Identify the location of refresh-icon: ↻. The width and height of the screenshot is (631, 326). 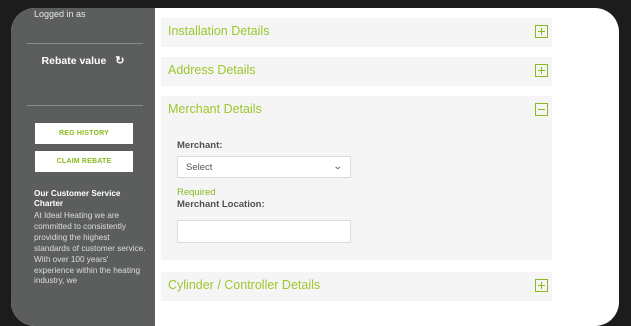
(119, 60).